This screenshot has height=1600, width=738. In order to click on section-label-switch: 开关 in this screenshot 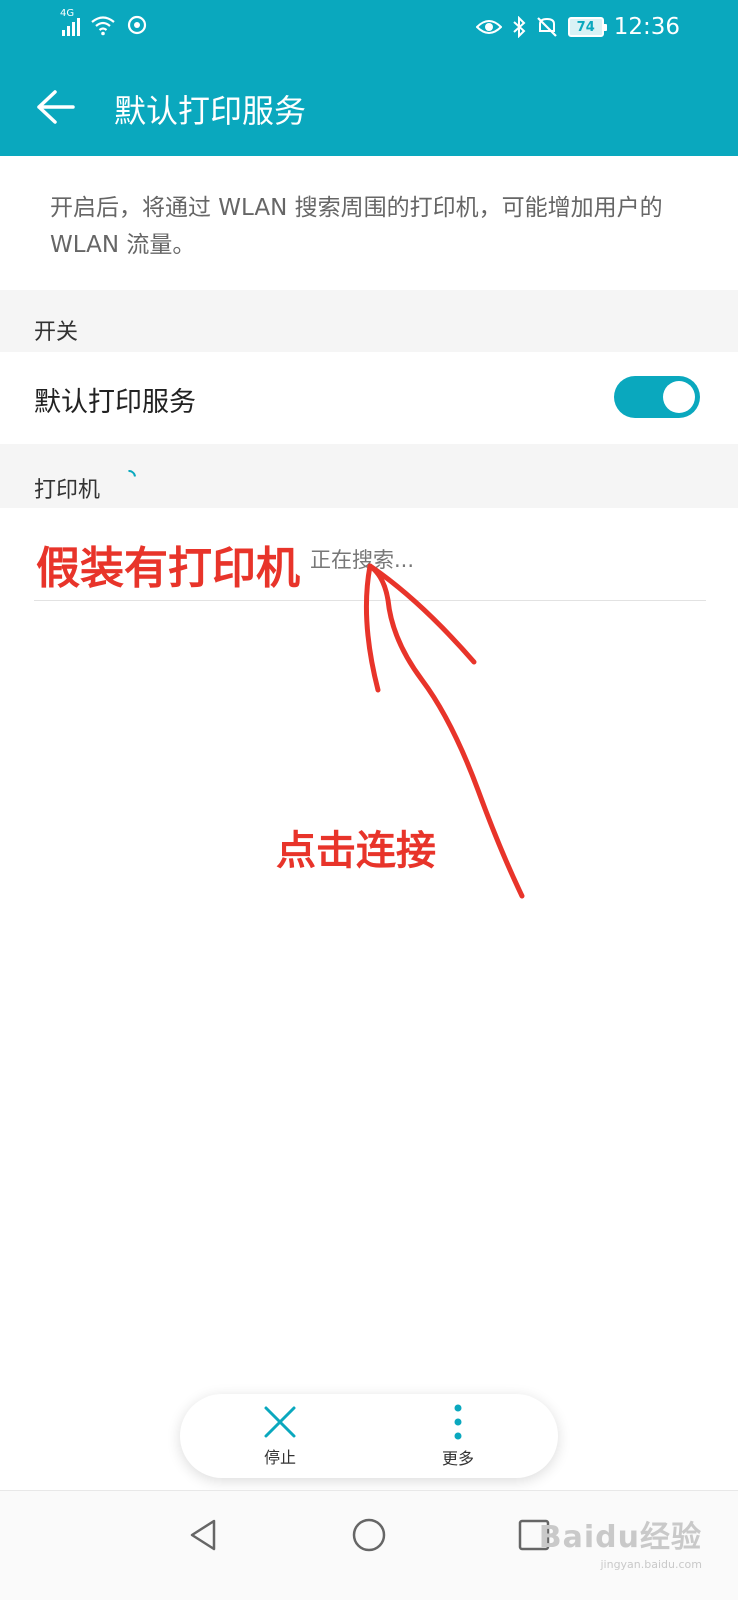, I will do `click(56, 332)`.